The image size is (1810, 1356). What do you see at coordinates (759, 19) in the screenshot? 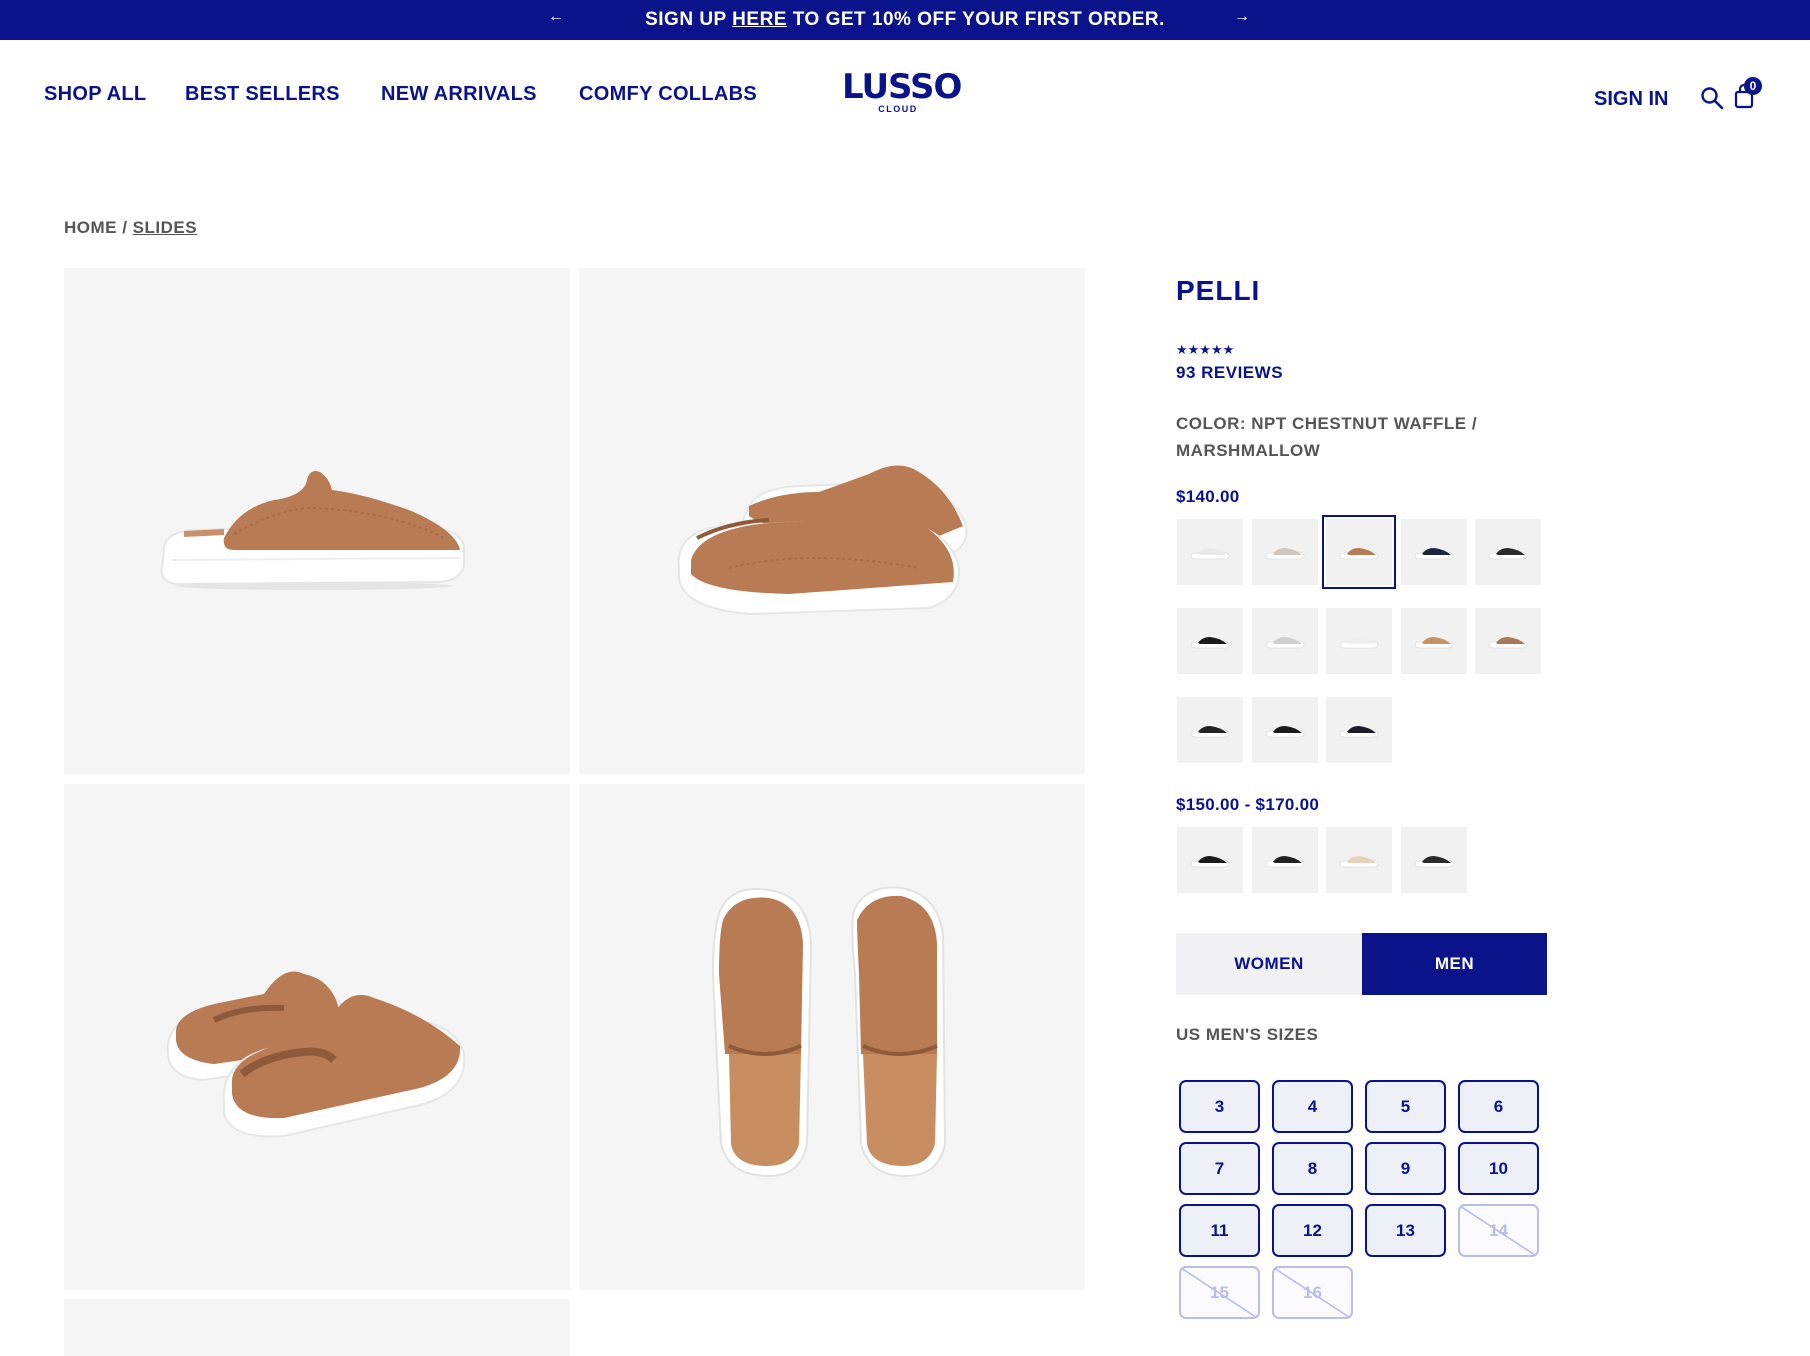
I see `announcement-signup-link: HERE` at bounding box center [759, 19].